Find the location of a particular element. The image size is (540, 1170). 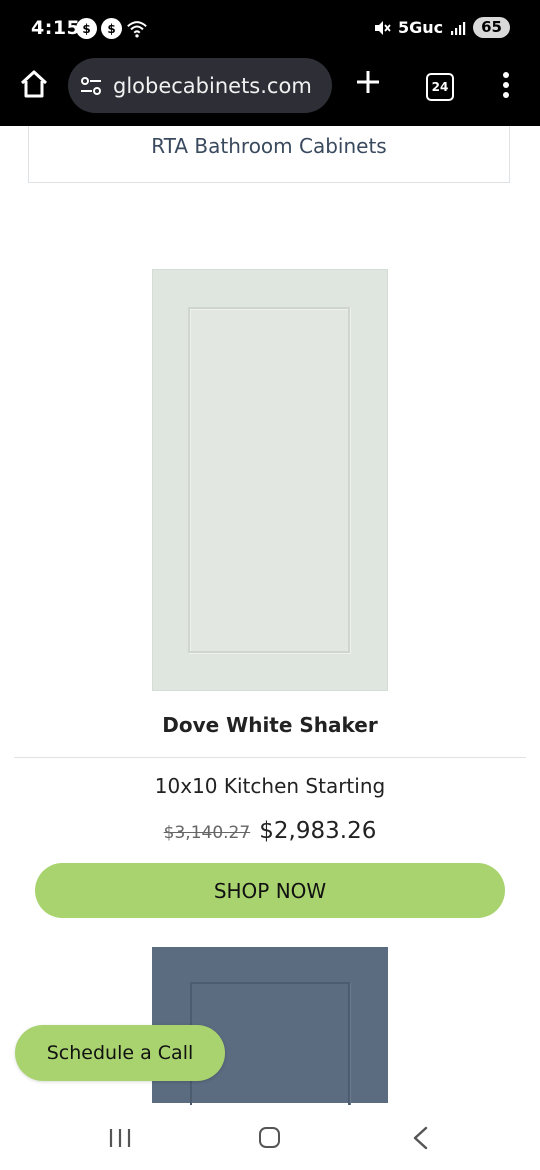

site-settings-icon is located at coordinates (91, 86).